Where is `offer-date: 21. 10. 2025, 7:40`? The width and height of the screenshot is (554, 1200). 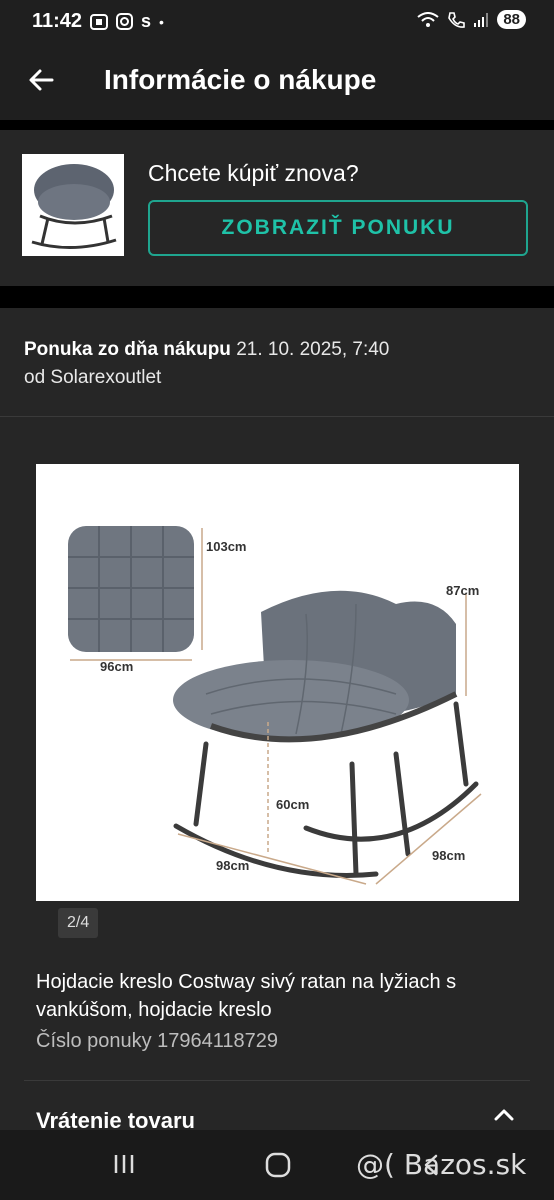
offer-date: 21. 10. 2025, 7:40 is located at coordinates (313, 349).